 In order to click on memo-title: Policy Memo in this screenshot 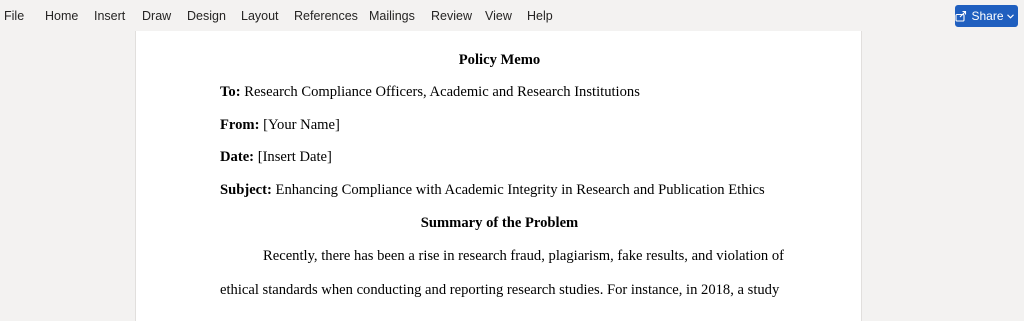, I will do `click(499, 60)`.